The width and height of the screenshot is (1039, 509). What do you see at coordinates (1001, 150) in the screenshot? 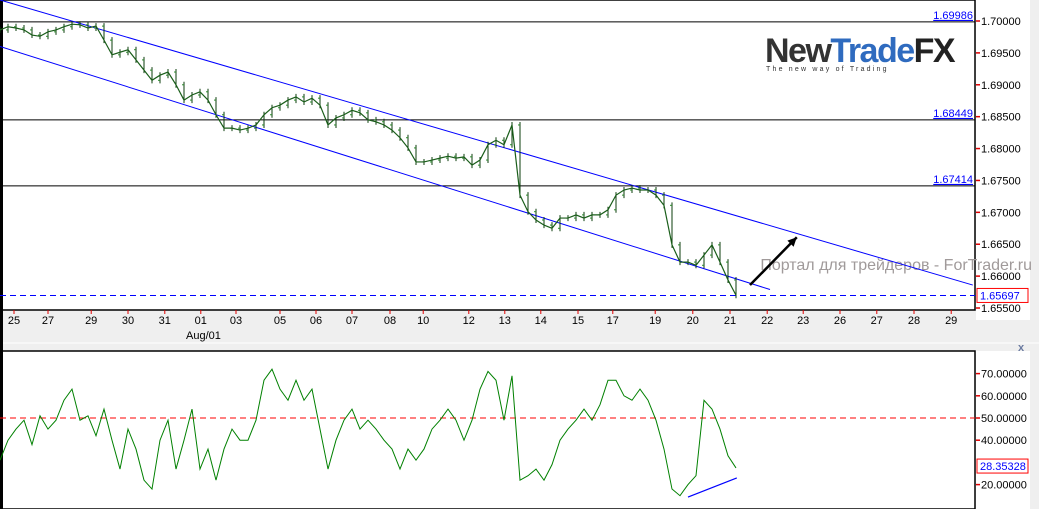
I see `price-tick-label: 1.68000` at bounding box center [1001, 150].